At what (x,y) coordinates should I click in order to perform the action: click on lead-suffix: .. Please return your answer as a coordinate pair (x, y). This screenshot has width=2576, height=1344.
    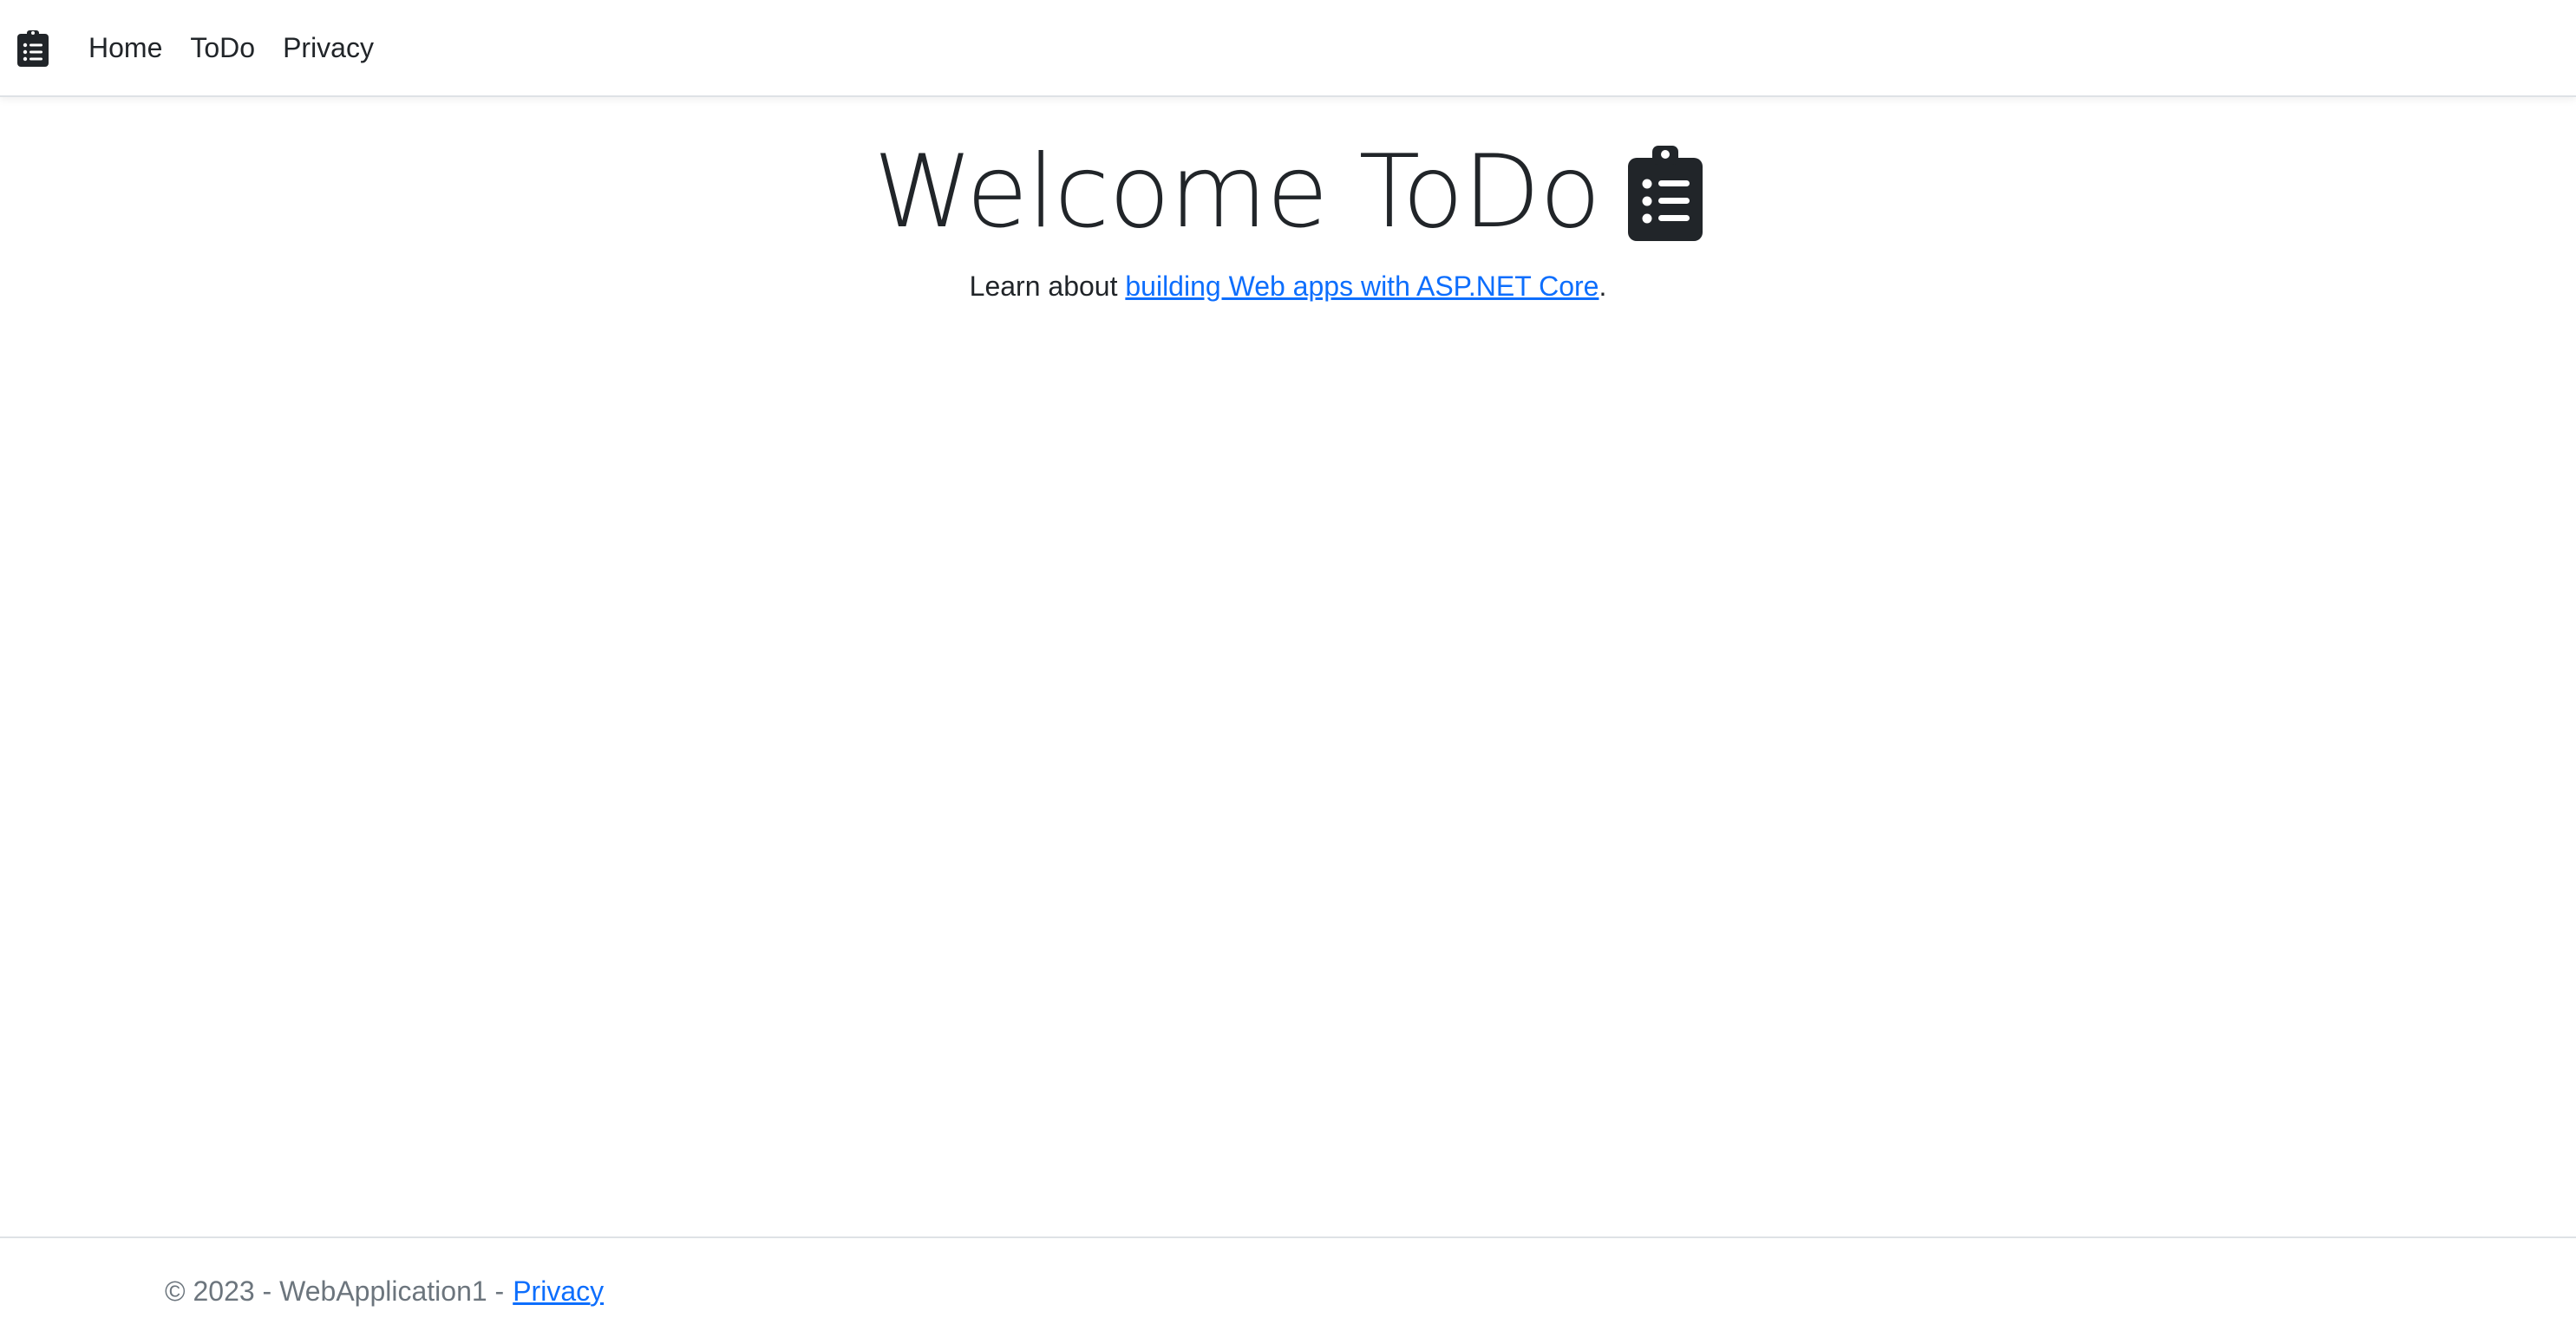
    Looking at the image, I should click on (1603, 286).